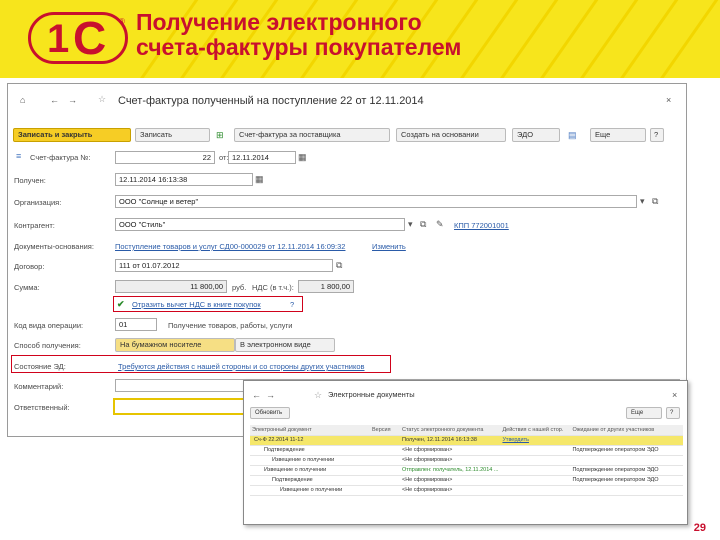 This screenshot has height=540, width=720. I want to click on change-link: Изменить, so click(389, 246).